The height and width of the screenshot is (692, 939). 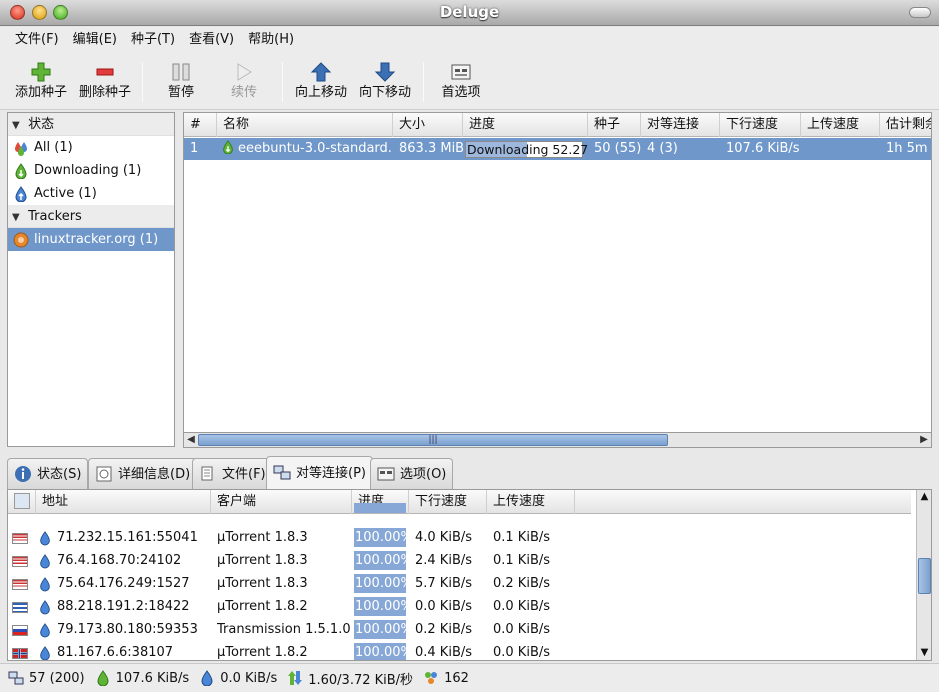 What do you see at coordinates (39, 12) in the screenshot?
I see `minimize-window-button` at bounding box center [39, 12].